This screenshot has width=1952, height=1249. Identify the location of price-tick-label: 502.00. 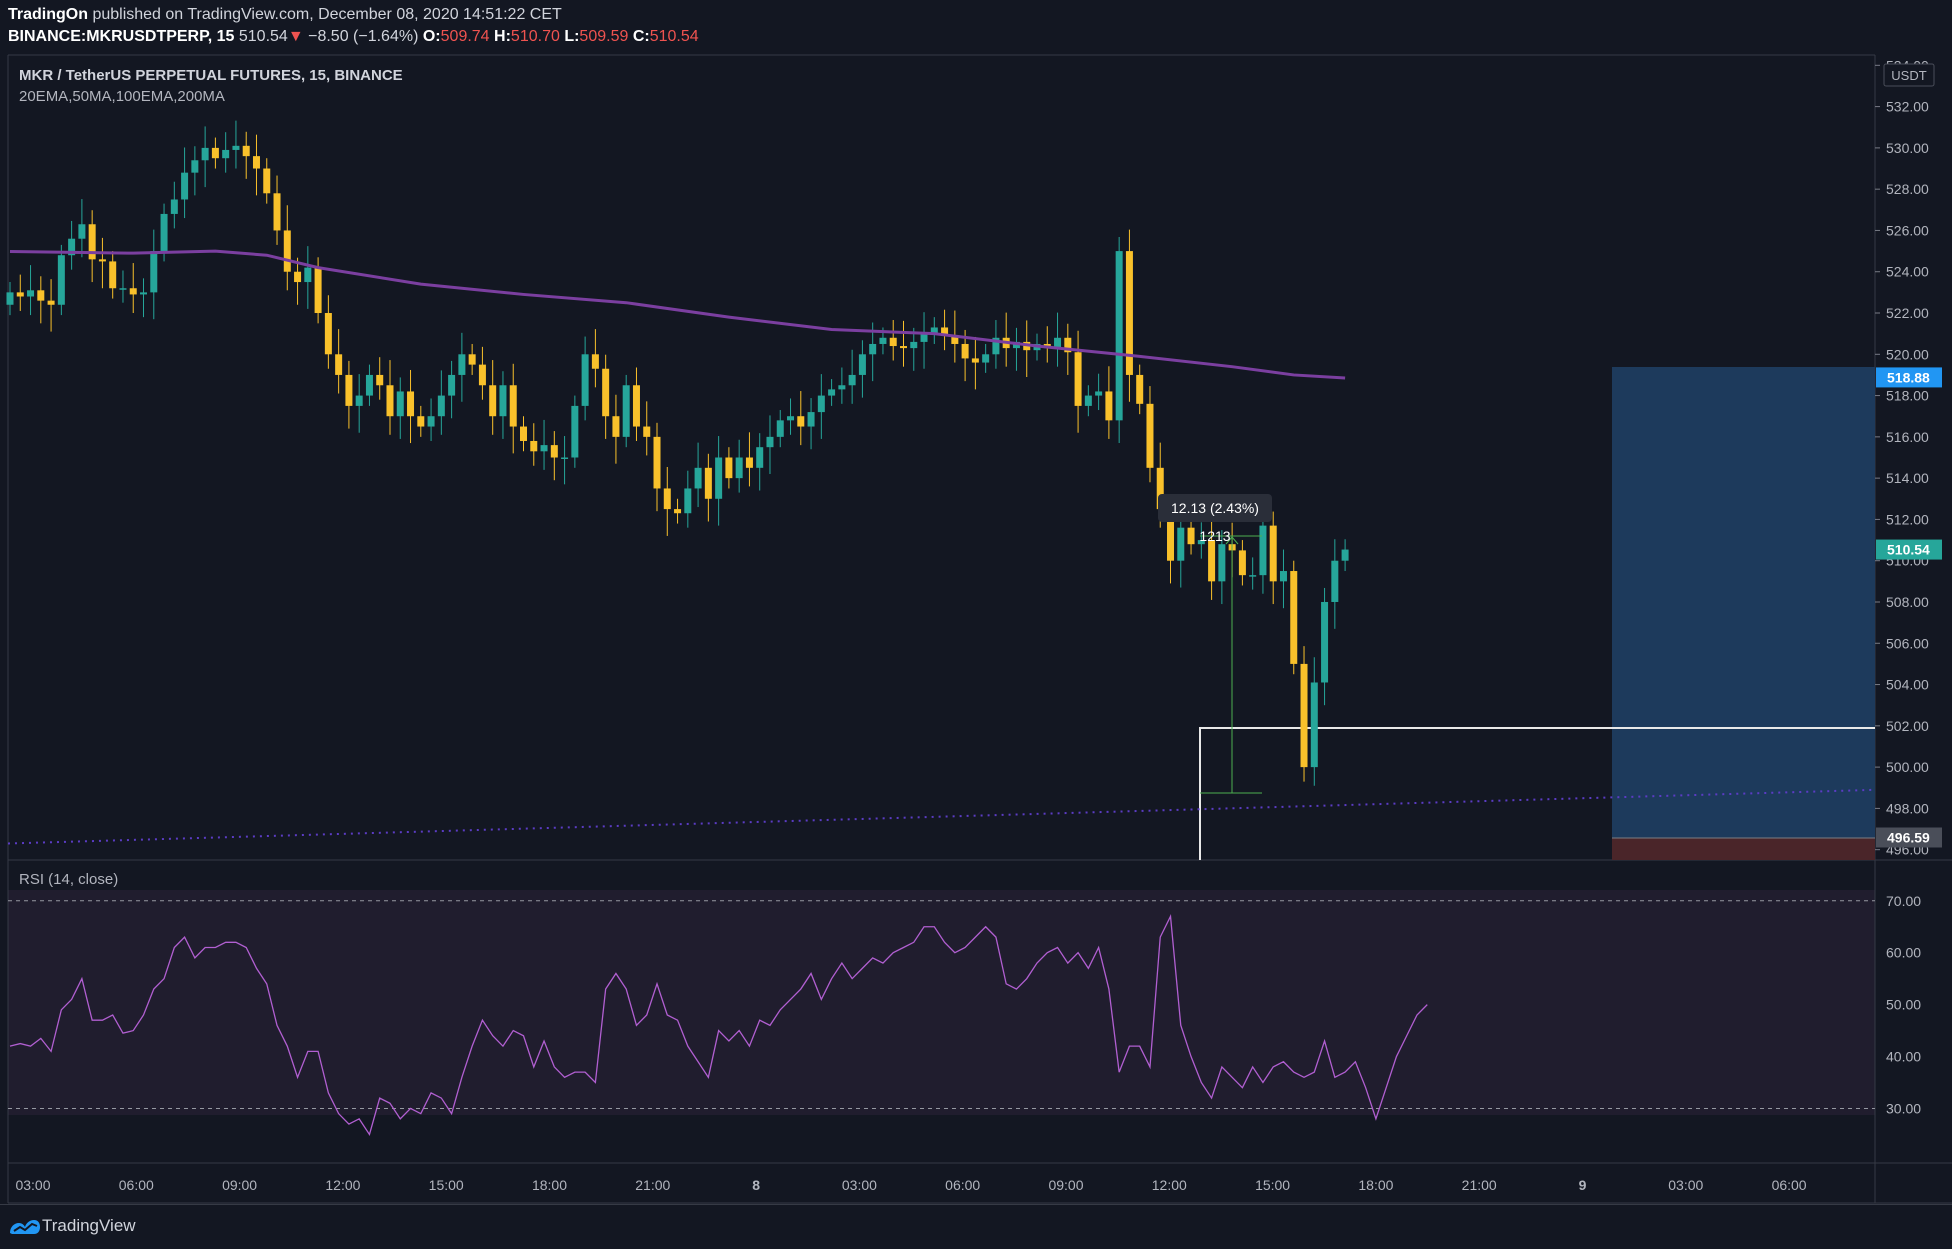
(1907, 726).